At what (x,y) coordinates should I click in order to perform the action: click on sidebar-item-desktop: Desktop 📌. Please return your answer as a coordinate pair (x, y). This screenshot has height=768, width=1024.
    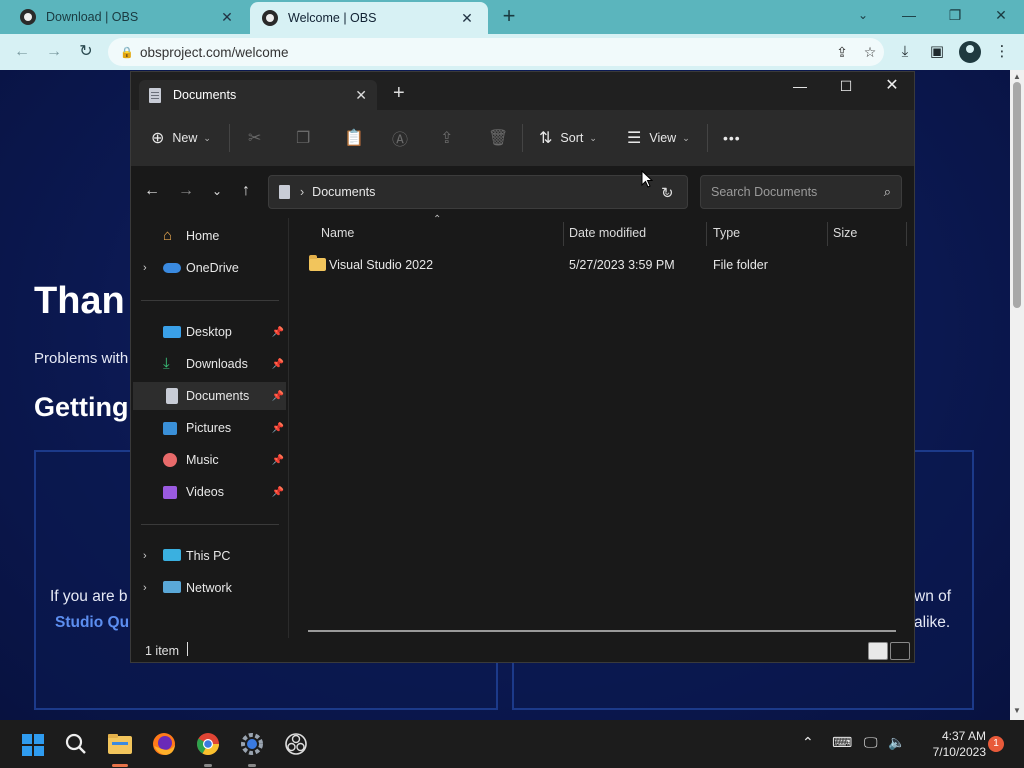
    Looking at the image, I should click on (209, 332).